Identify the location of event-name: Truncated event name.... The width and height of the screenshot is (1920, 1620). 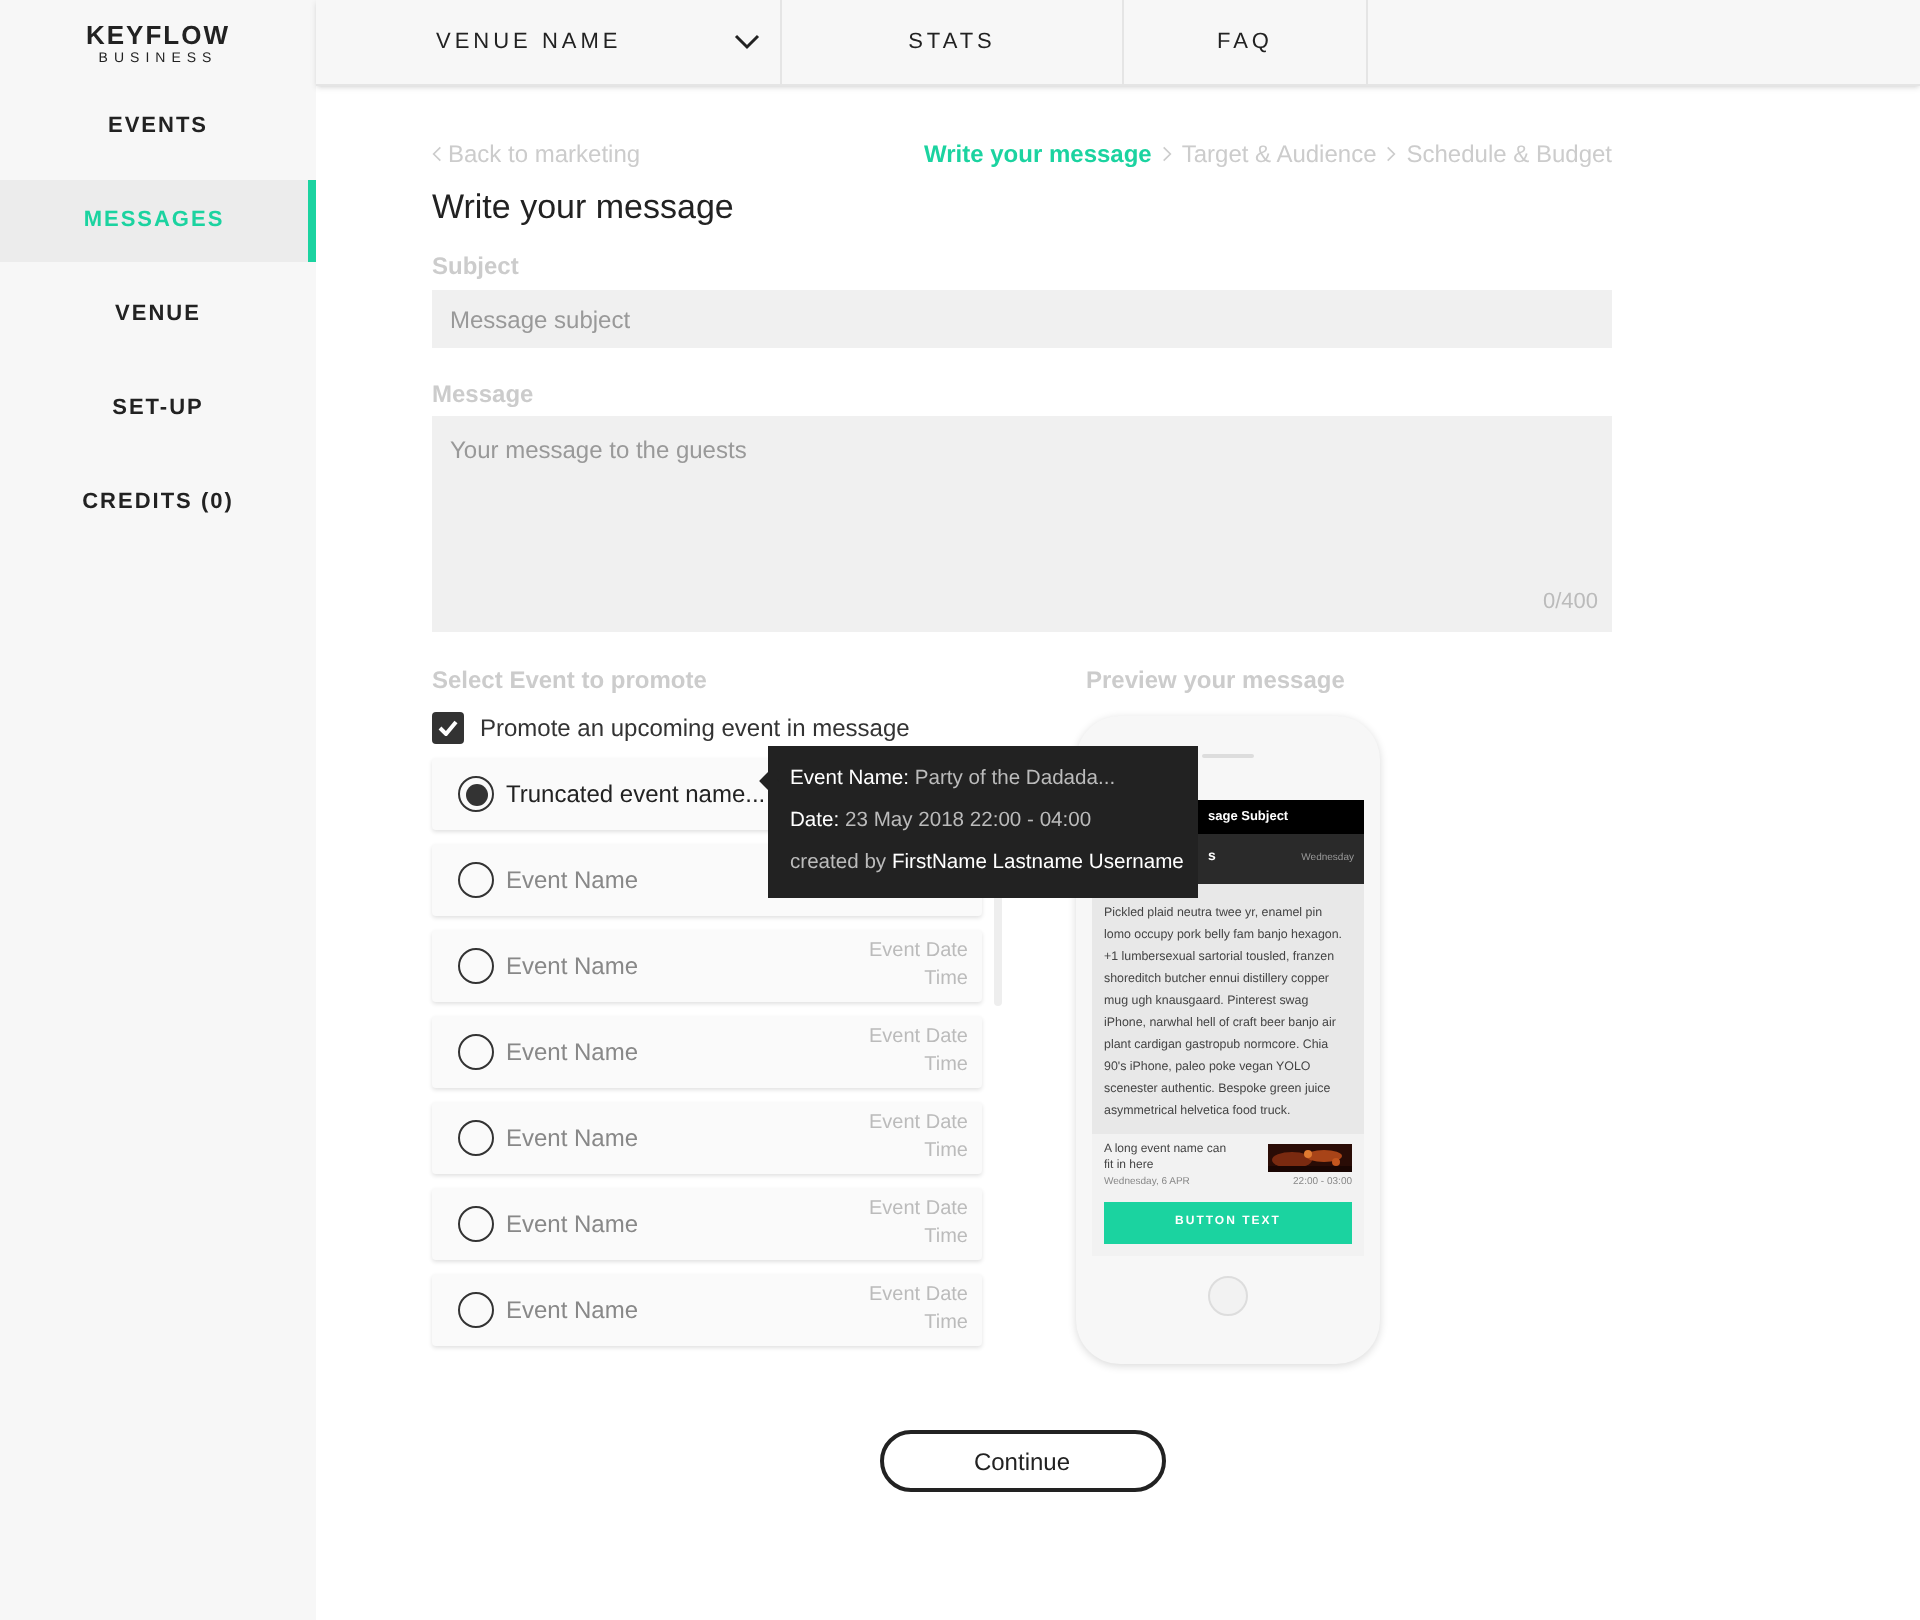
(636, 795).